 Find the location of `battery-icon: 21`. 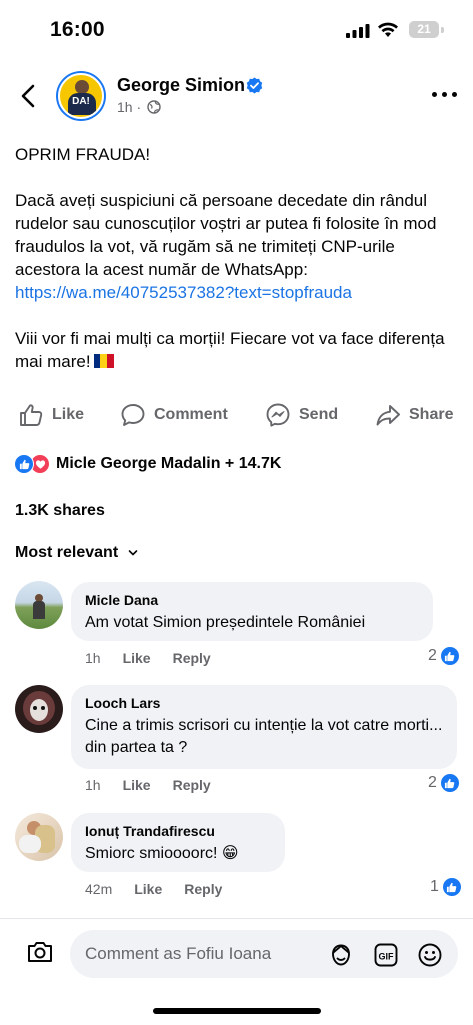

battery-icon: 21 is located at coordinates (424, 29).